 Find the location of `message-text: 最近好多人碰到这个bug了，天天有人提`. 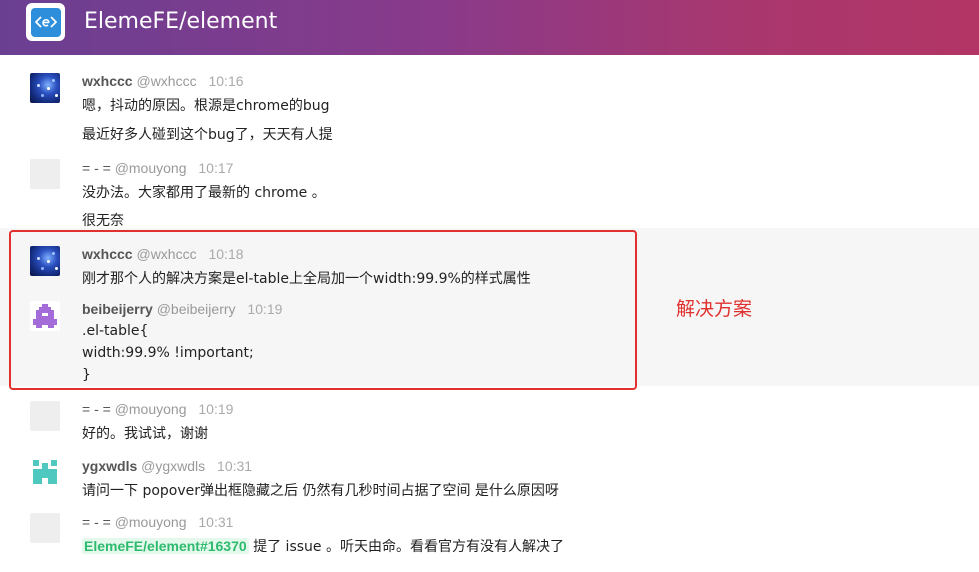

message-text: 最近好多人碰到这个bug了，天天有人提 is located at coordinates (207, 135).